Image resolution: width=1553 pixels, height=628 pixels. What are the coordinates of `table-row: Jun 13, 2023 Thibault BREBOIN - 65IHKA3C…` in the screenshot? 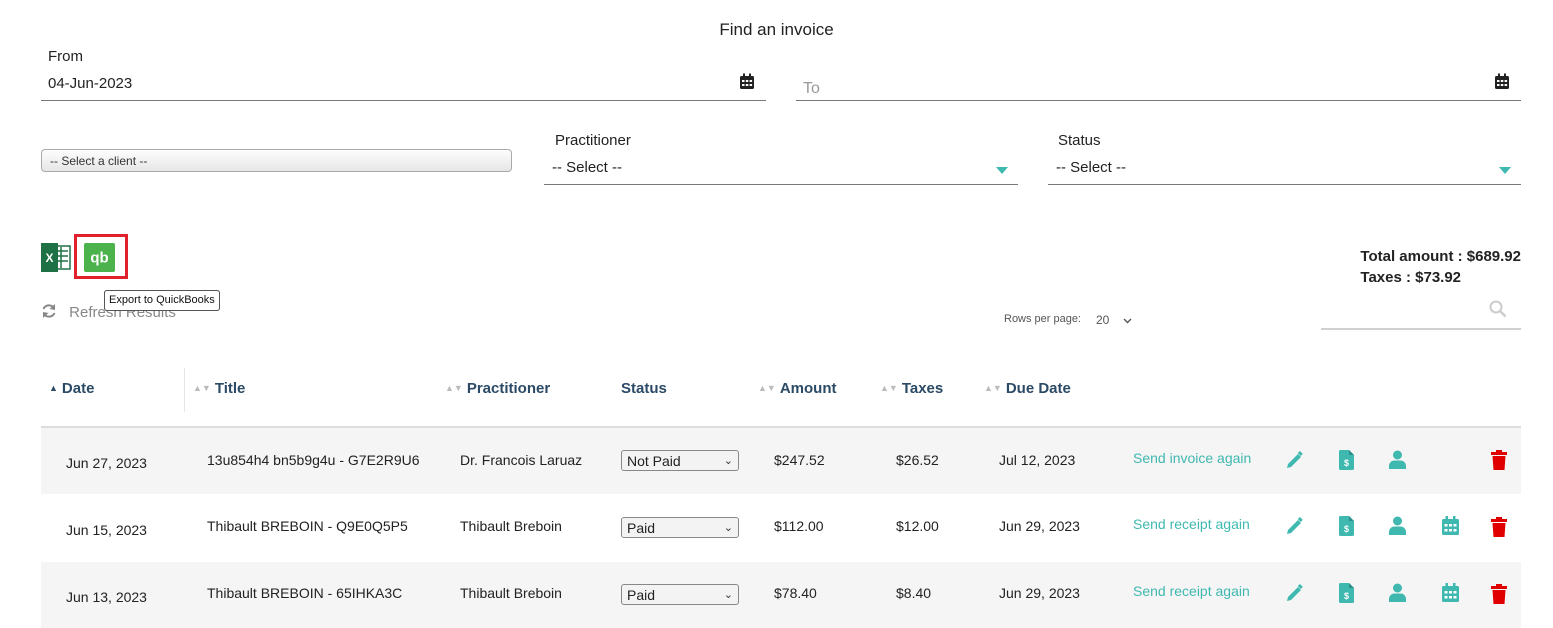 It's located at (781, 595).